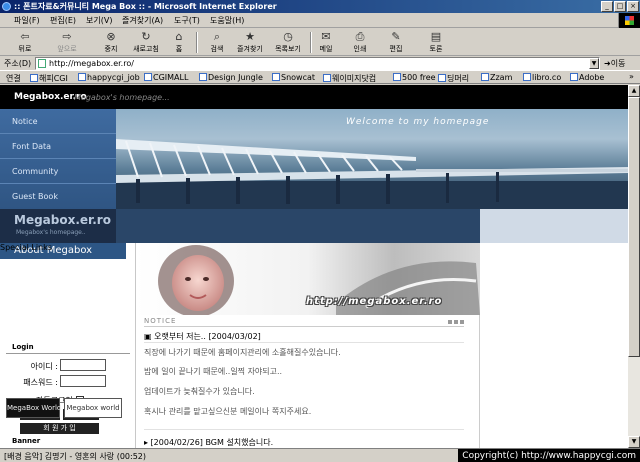 This screenshot has height=462, width=640. I want to click on menu-view: 보기(V), so click(99, 20).